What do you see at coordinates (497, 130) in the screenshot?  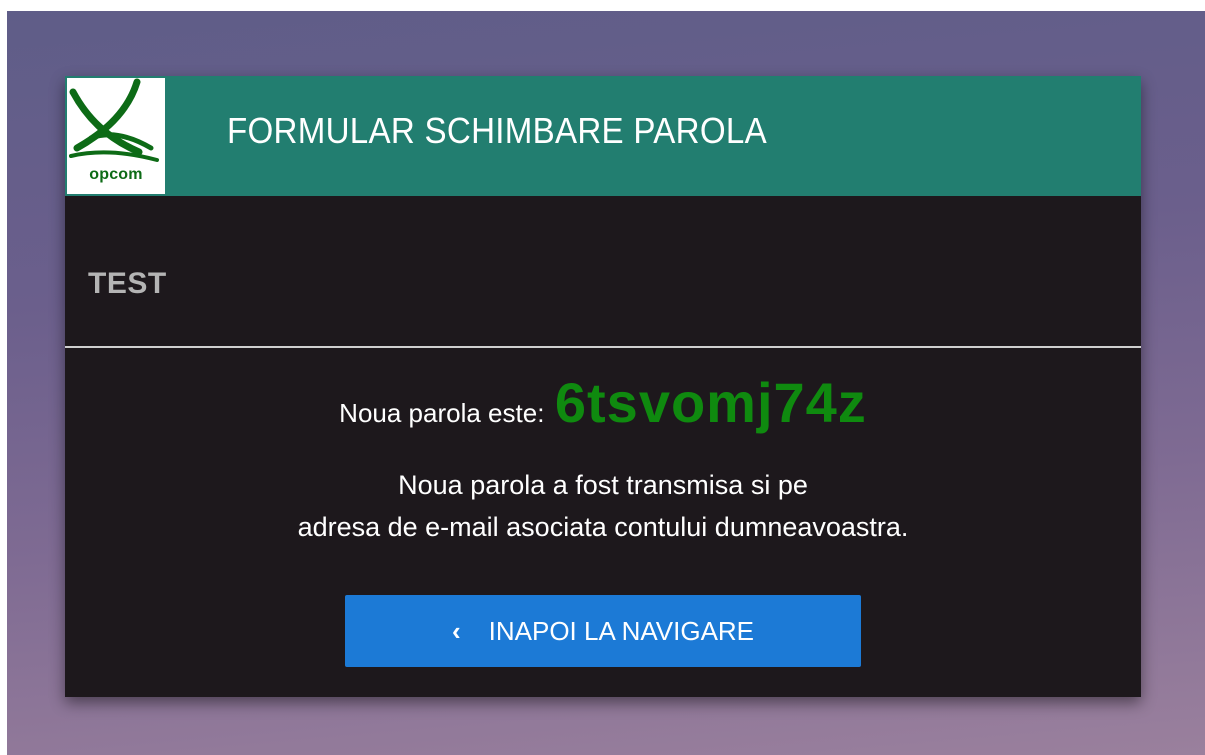 I see `page-title: FORMULAR SCHIMBARE PAROLA` at bounding box center [497, 130].